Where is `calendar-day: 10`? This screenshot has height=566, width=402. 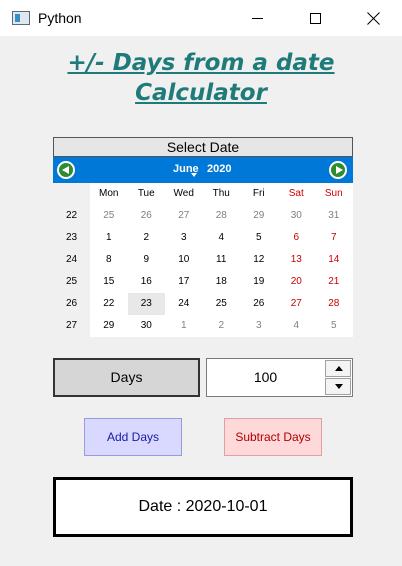 calendar-day: 10 is located at coordinates (184, 260).